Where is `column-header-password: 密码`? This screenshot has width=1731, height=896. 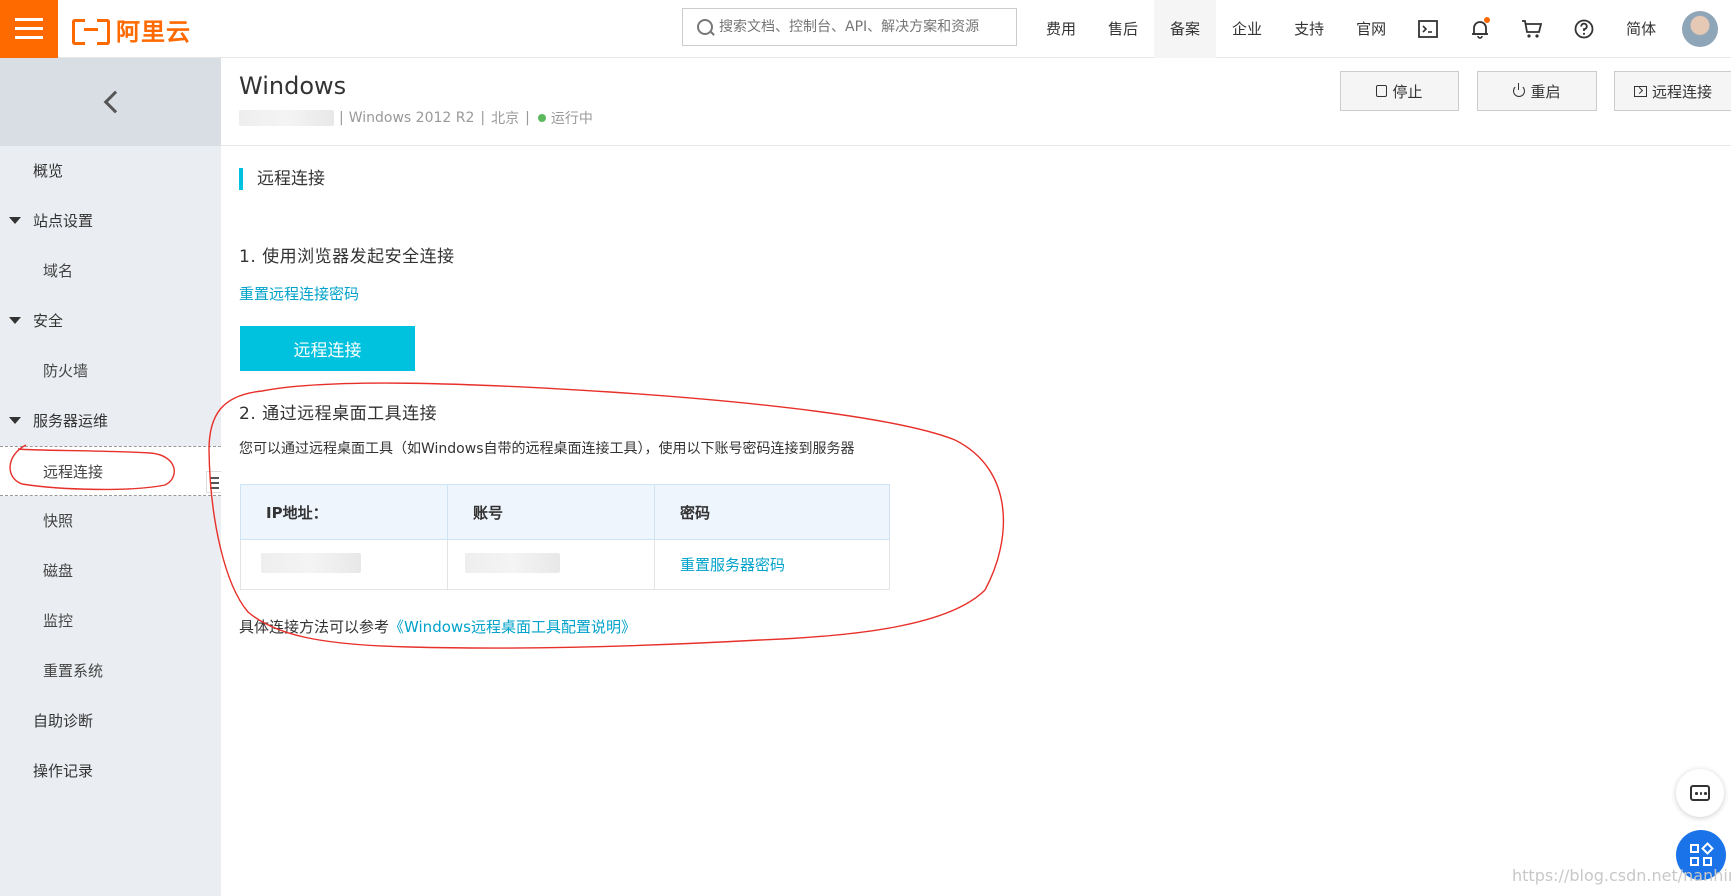 column-header-password: 密码 is located at coordinates (772, 512).